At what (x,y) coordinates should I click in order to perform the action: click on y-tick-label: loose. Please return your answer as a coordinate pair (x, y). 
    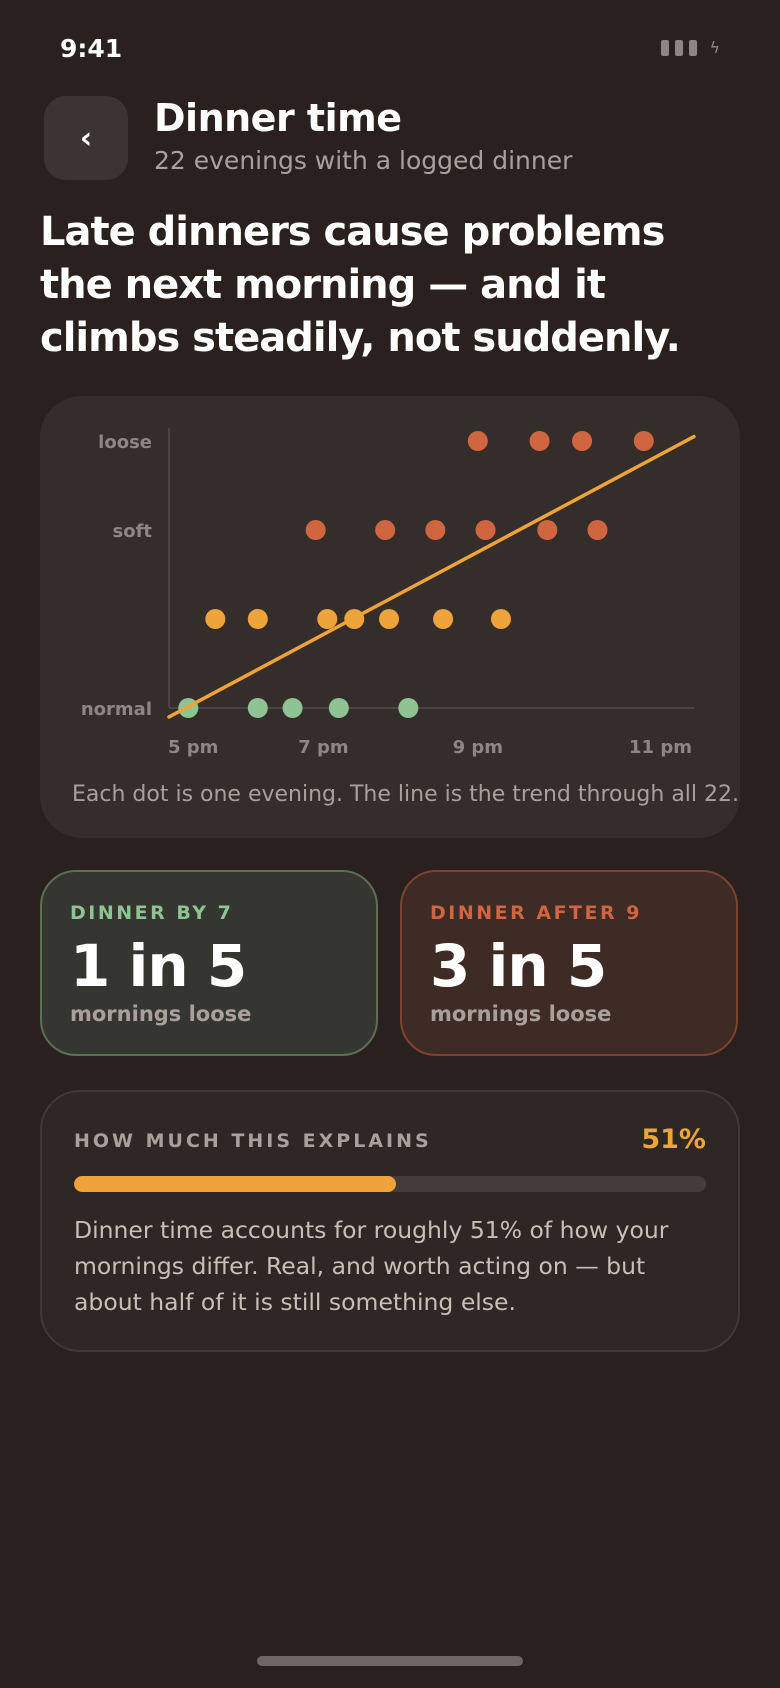
    Looking at the image, I should click on (125, 442).